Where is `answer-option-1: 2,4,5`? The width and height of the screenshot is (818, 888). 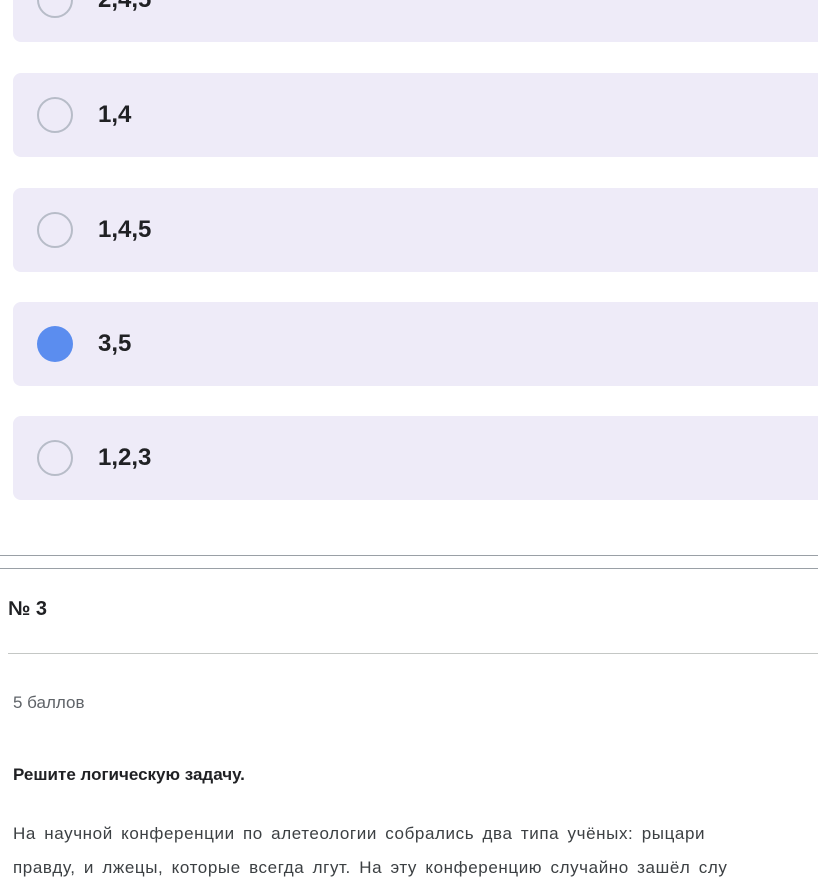
answer-option-1: 2,4,5 is located at coordinates (415, 21).